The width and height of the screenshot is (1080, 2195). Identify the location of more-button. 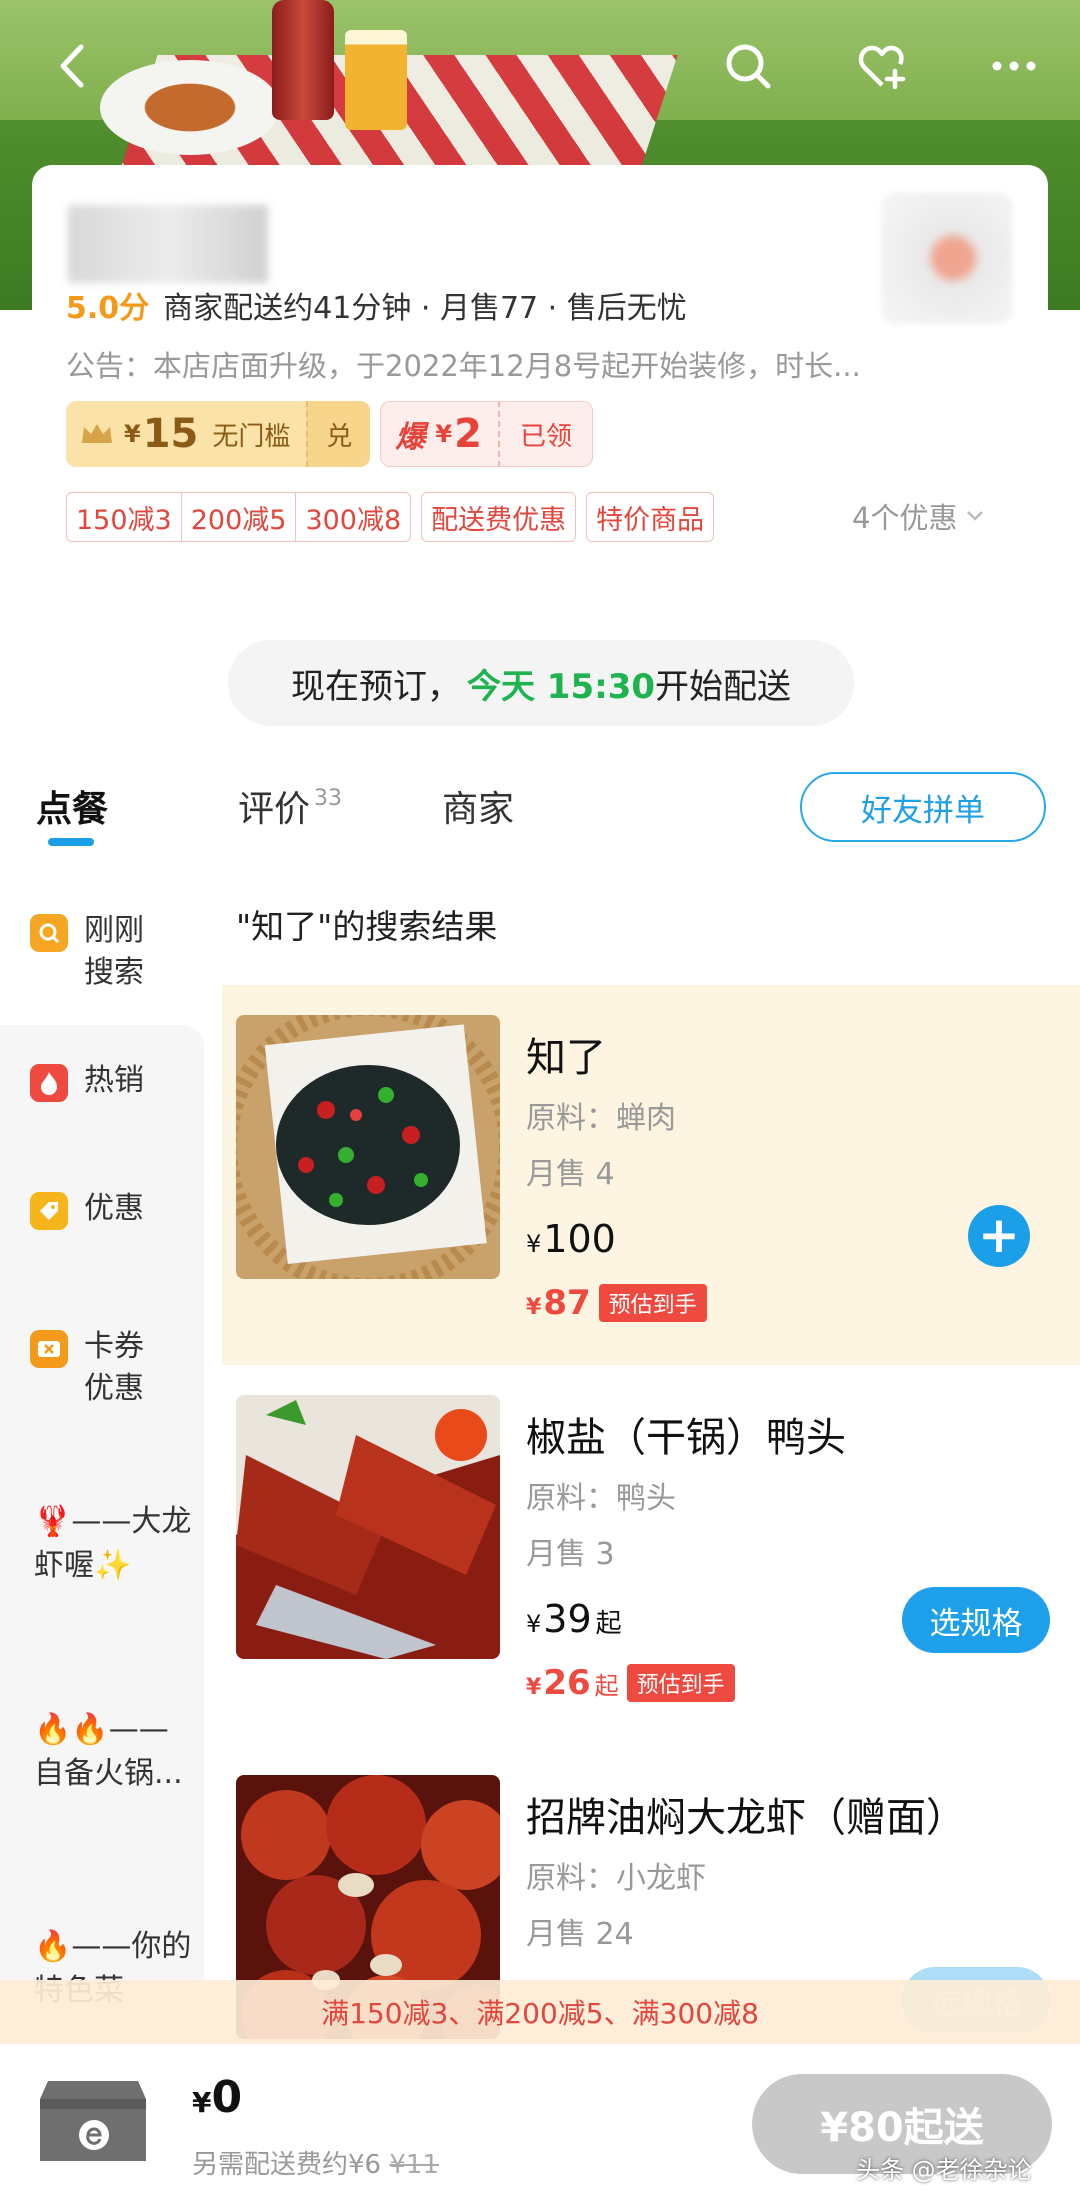
(1014, 66).